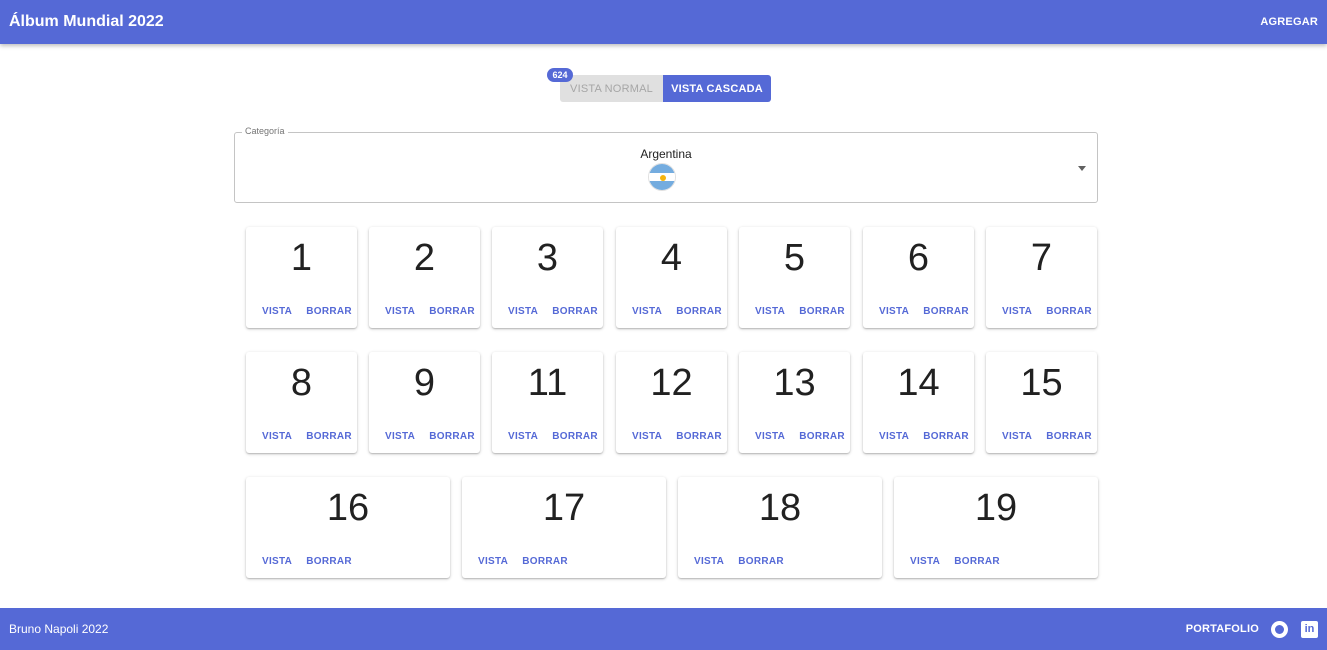 Image resolution: width=1327 pixels, height=650 pixels. I want to click on portfolio-link: PORTAFOLIO, so click(1222, 629).